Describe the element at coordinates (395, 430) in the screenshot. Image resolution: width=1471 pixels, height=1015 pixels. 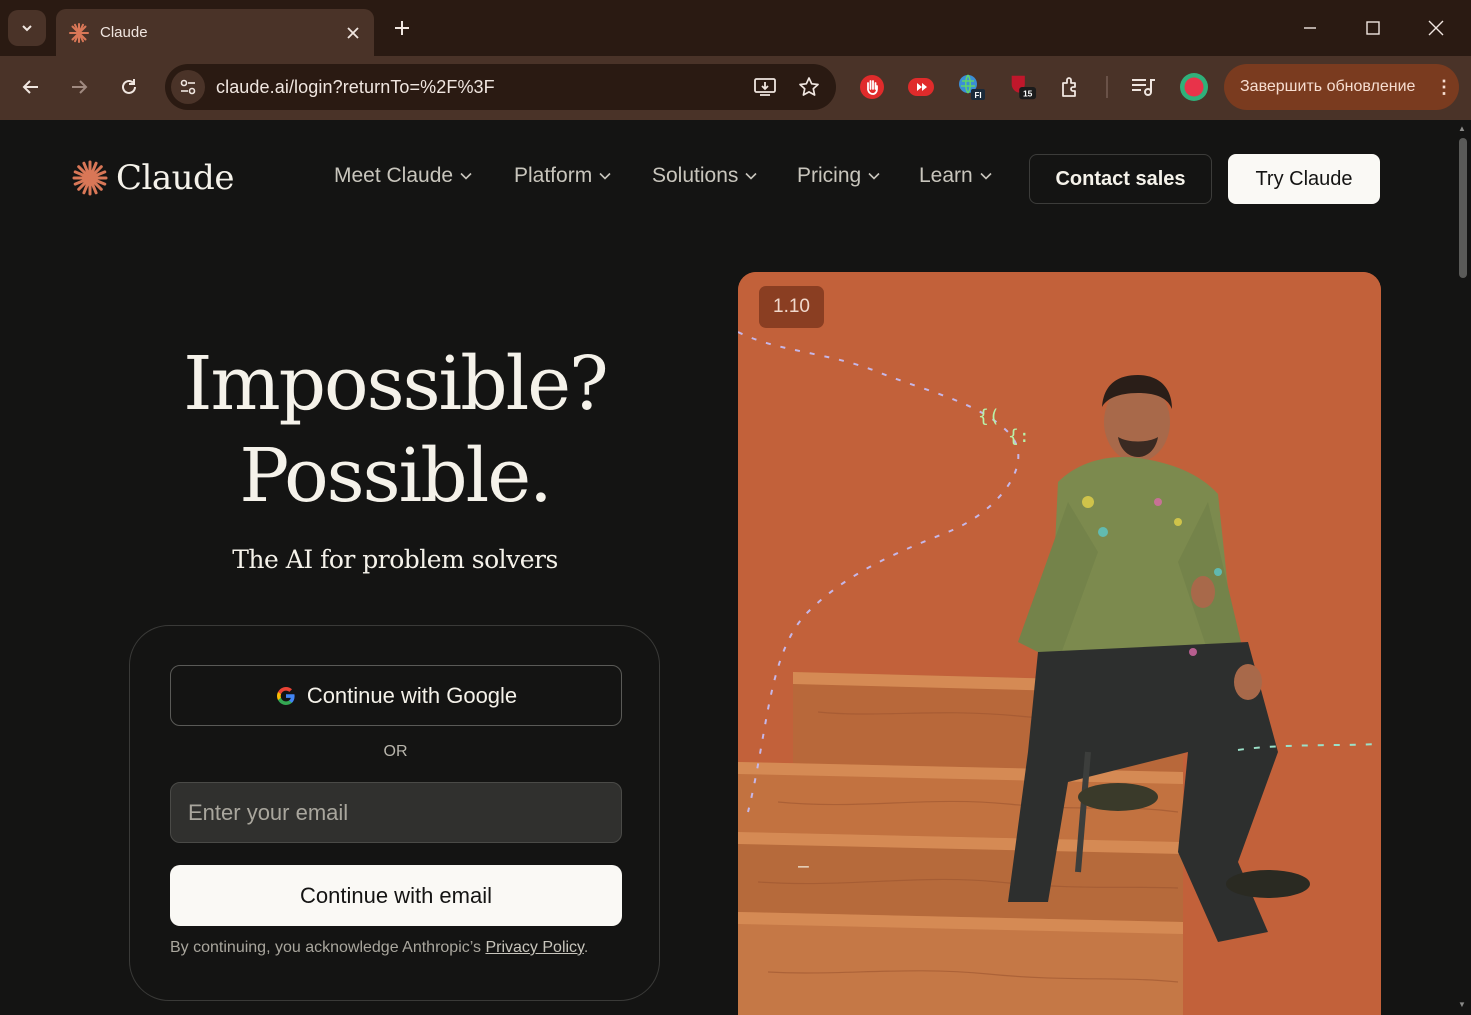
I see `hero-title: Impossible? Possible.` at that location.